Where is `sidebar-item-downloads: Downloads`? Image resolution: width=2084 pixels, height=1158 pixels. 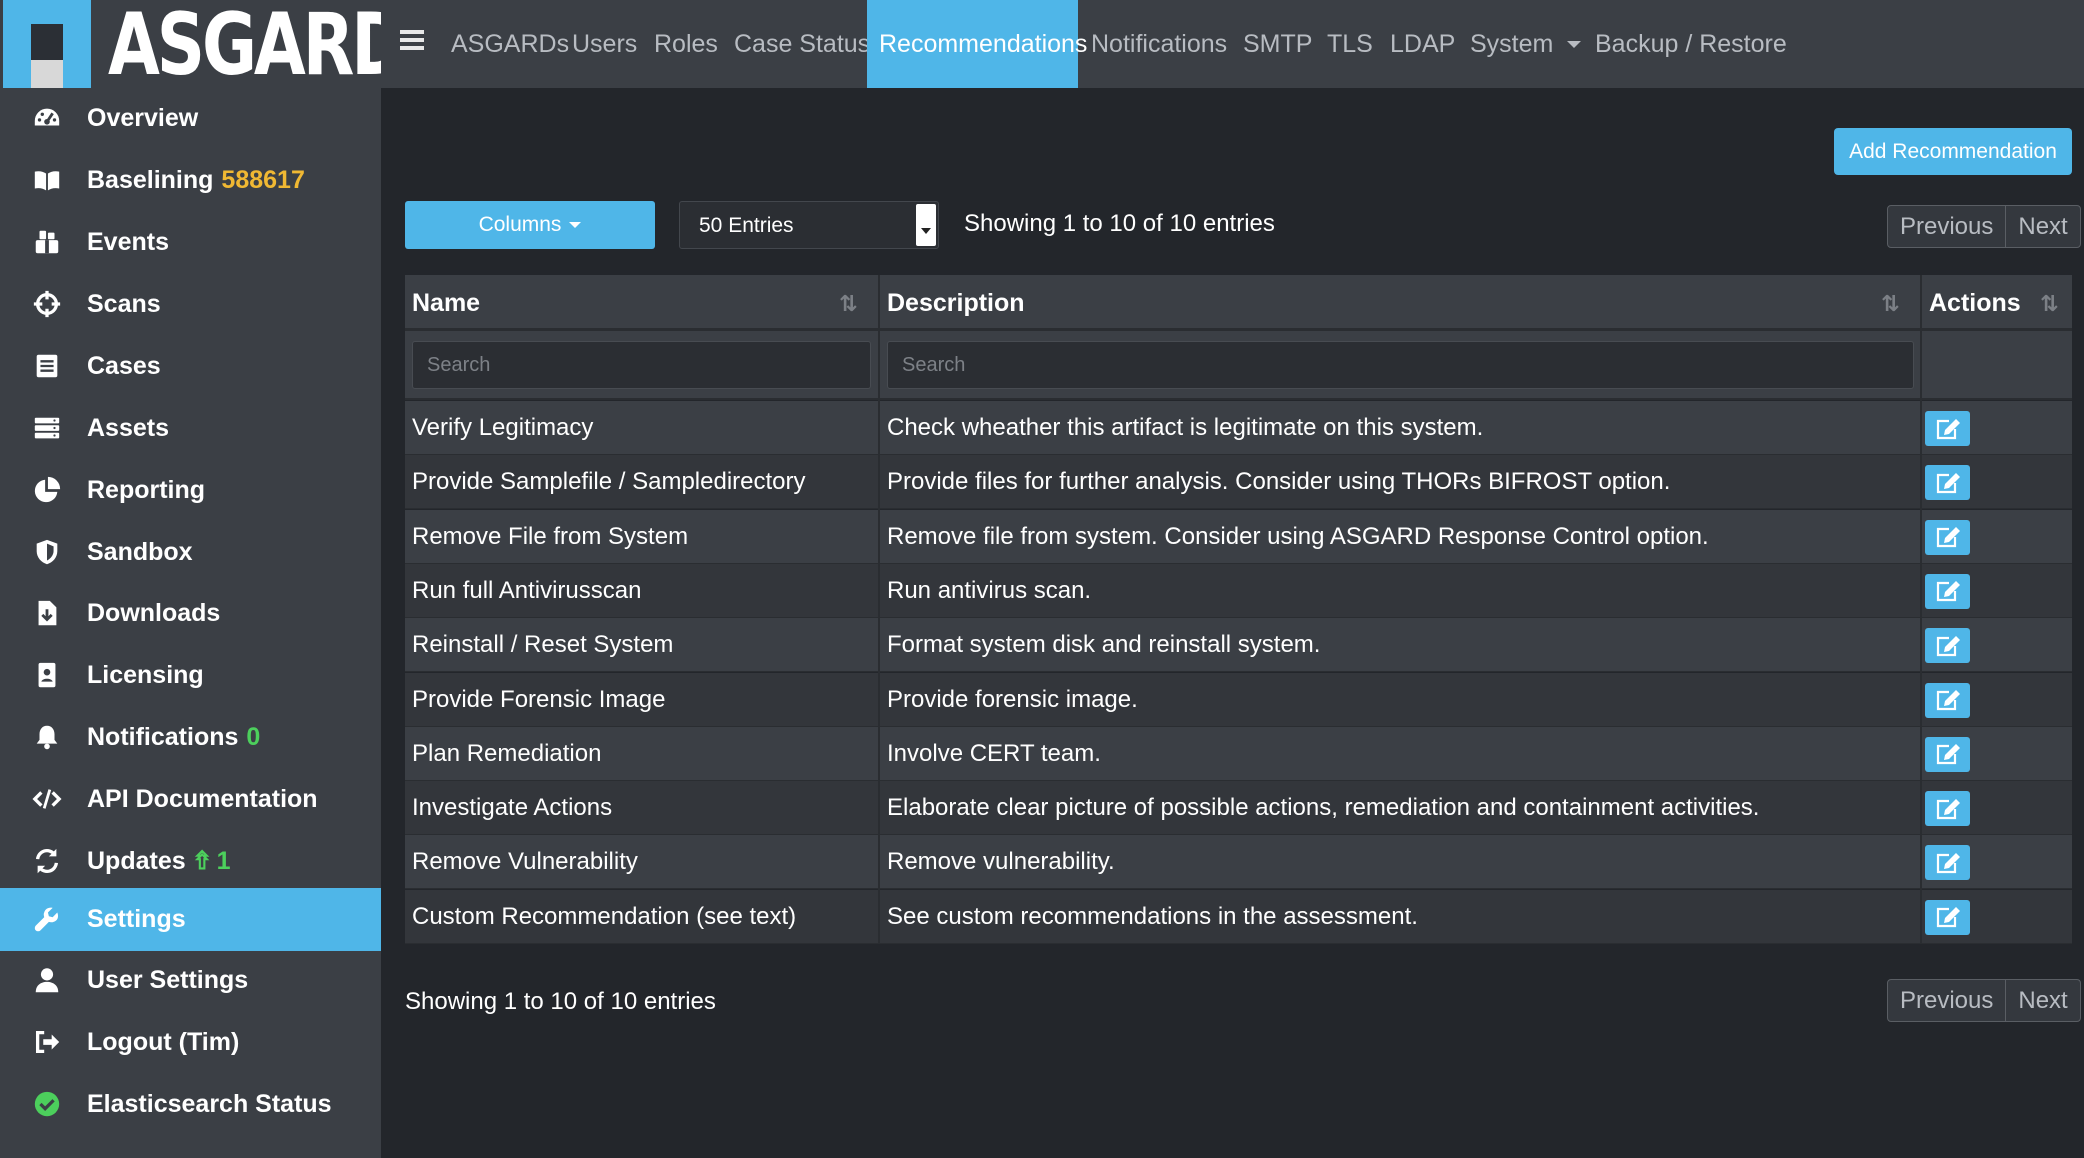 sidebar-item-downloads: Downloads is located at coordinates (190, 613).